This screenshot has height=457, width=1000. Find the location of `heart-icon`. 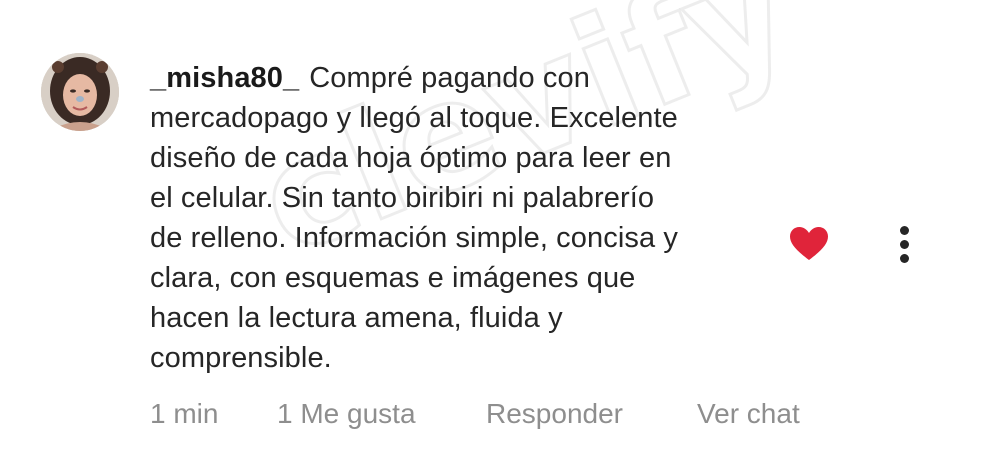

heart-icon is located at coordinates (809, 243).